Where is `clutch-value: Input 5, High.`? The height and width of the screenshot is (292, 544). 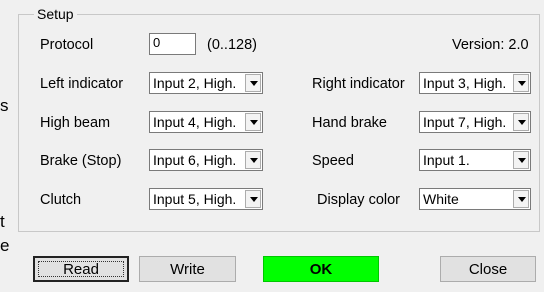
clutch-value: Input 5, High. is located at coordinates (195, 199).